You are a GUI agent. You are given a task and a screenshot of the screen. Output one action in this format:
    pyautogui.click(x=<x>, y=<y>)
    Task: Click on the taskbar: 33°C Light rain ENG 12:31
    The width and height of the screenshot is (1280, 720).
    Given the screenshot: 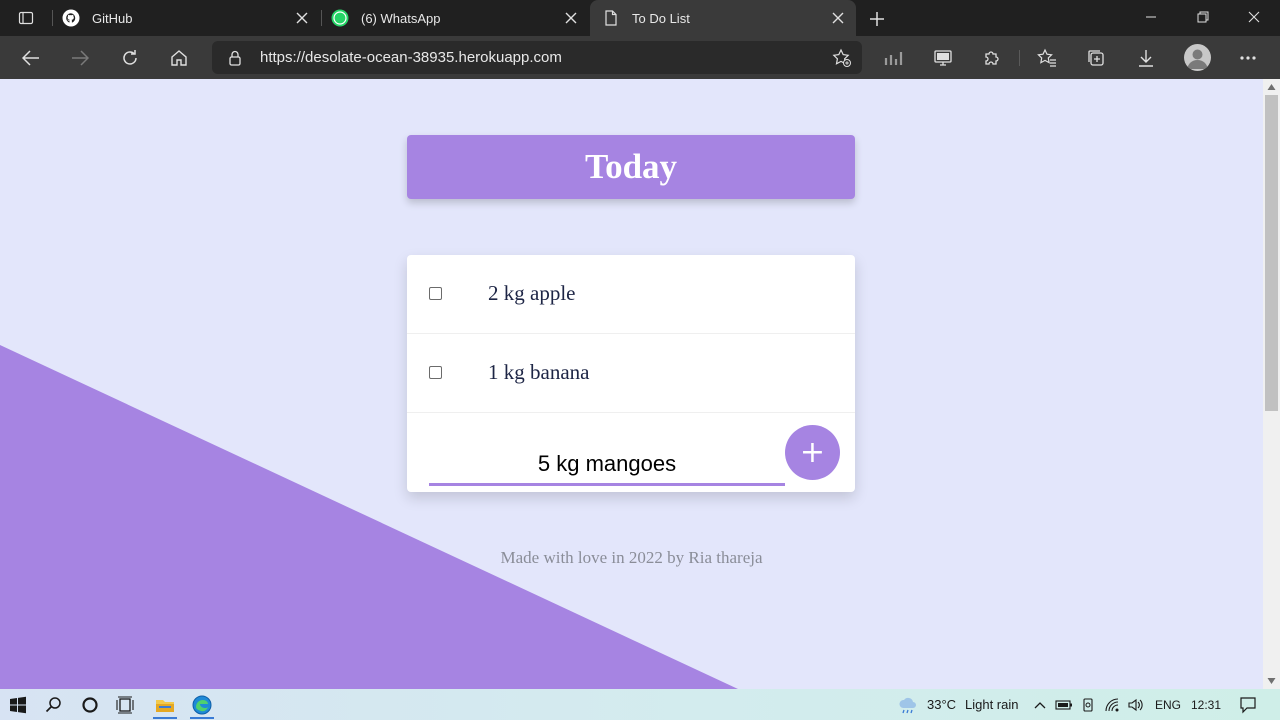 What is the action you would take?
    pyautogui.click(x=640, y=704)
    